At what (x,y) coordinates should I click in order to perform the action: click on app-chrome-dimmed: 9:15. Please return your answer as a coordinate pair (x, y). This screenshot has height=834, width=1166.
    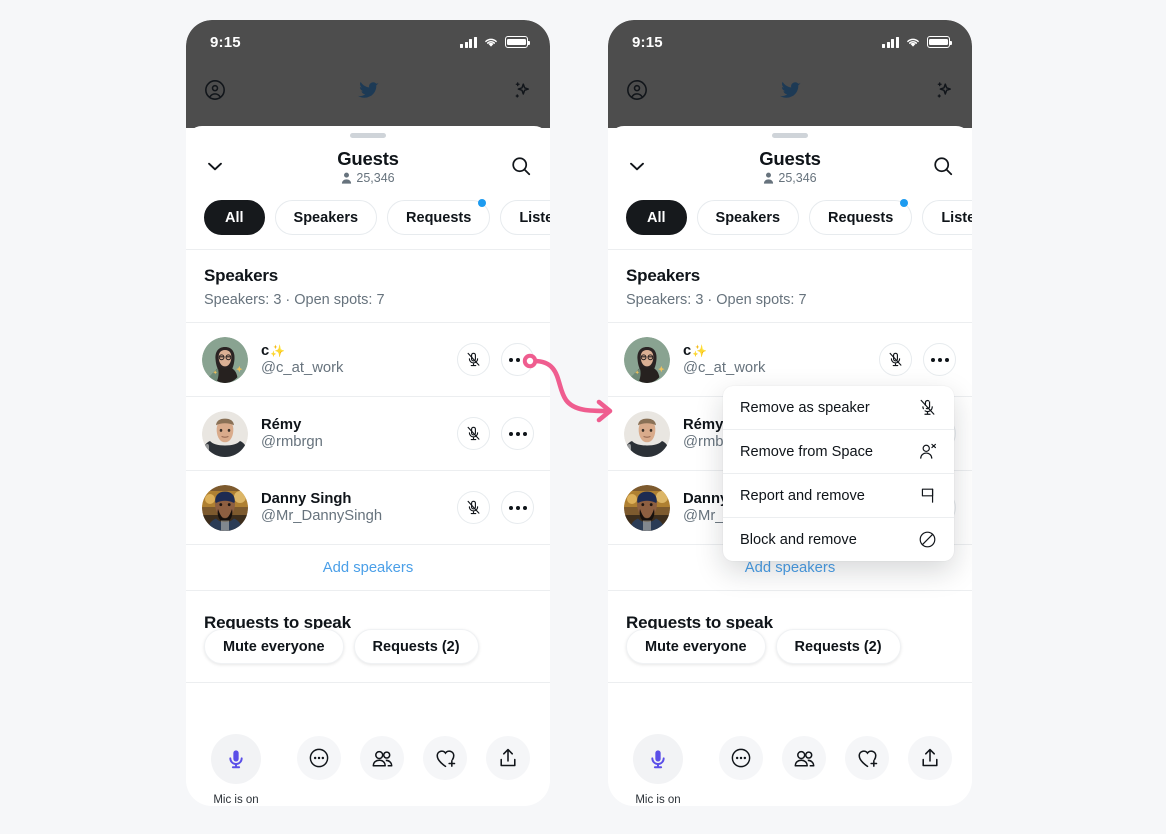
    Looking at the image, I should click on (368, 74).